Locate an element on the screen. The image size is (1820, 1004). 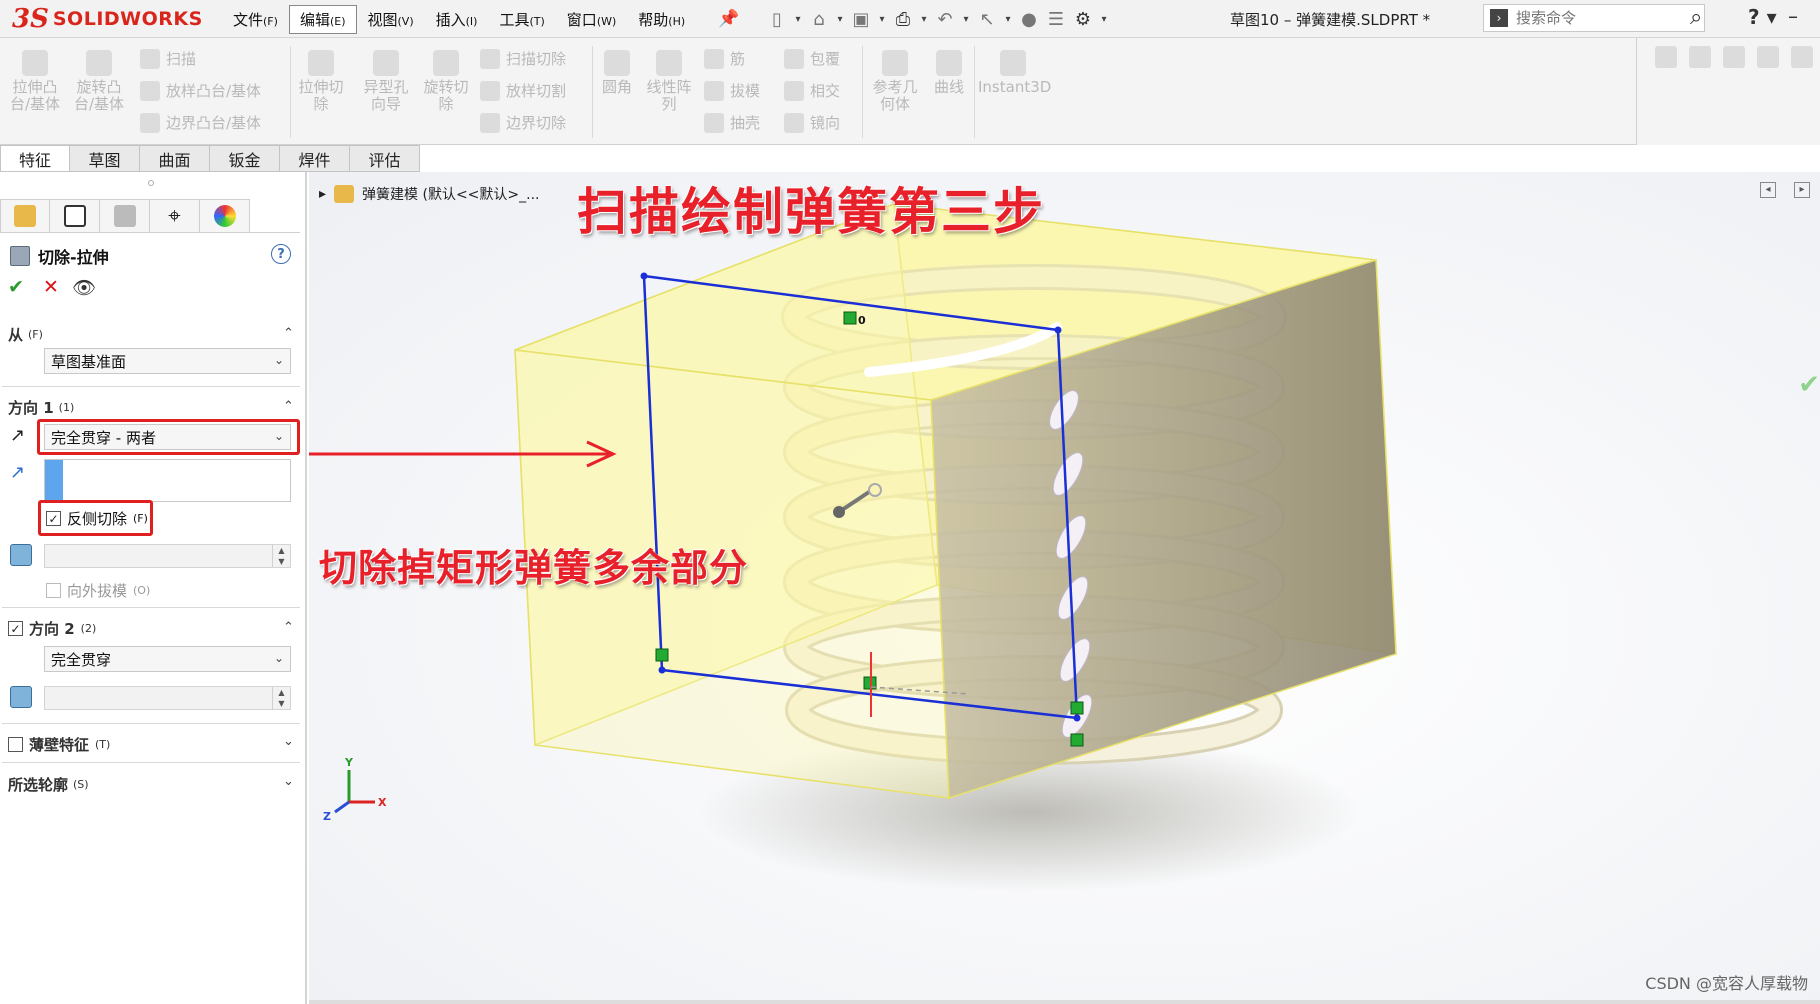
new-caret-icon: ▾ is located at coordinates (798, 19).